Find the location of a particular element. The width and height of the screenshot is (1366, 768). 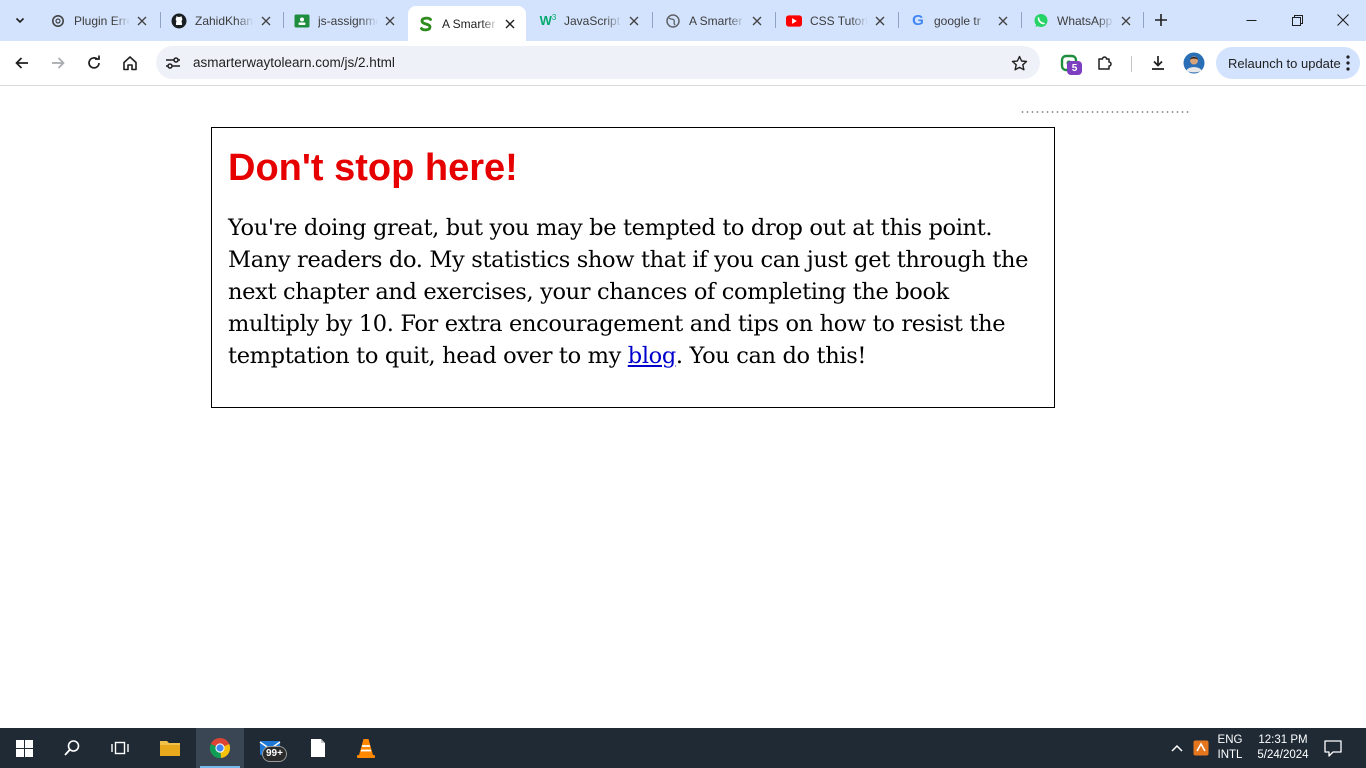

file-explorer-button is located at coordinates (170, 748).